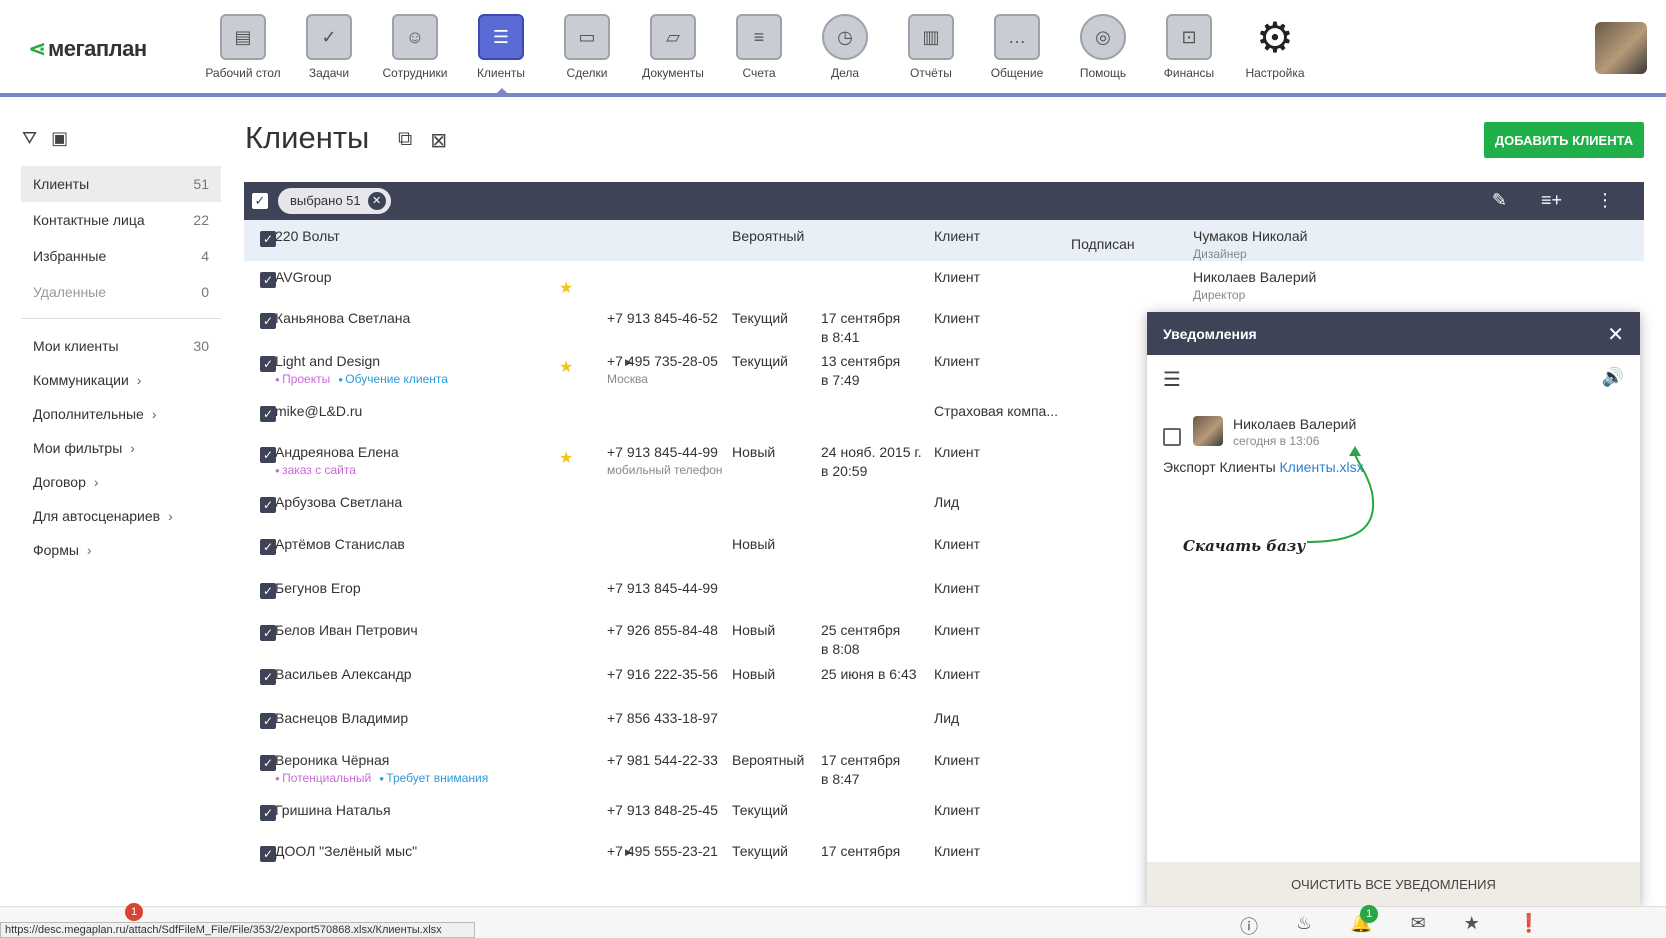 The width and height of the screenshot is (1666, 938). Describe the element at coordinates (29, 138) in the screenshot. I see `filter-add-icon: ⛛` at that location.